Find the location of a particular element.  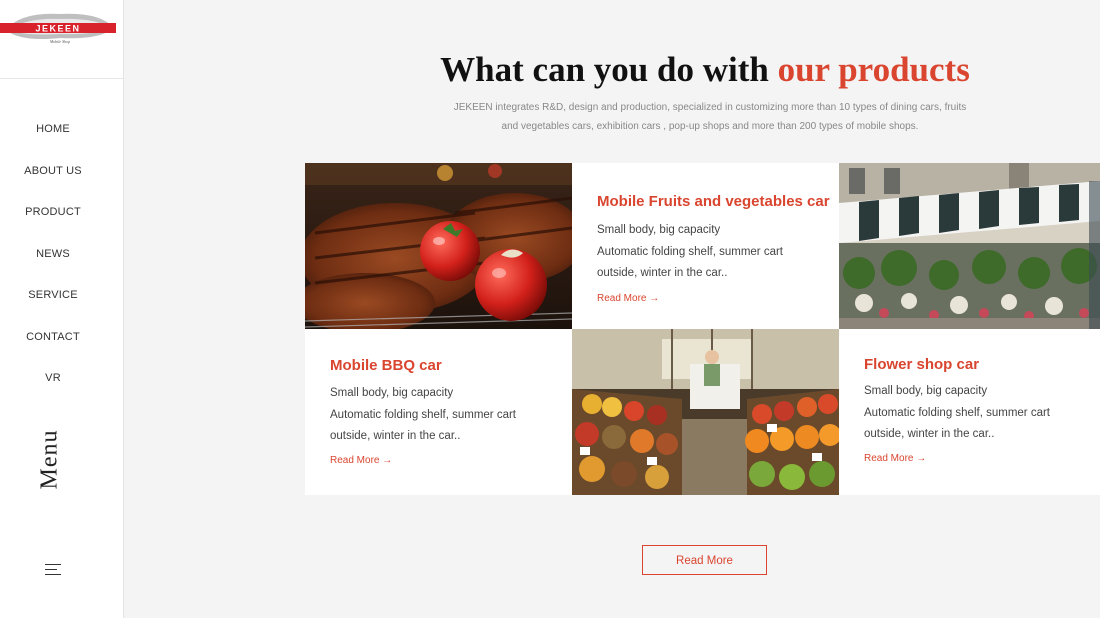

read-more-button: Read More is located at coordinates (704, 560).